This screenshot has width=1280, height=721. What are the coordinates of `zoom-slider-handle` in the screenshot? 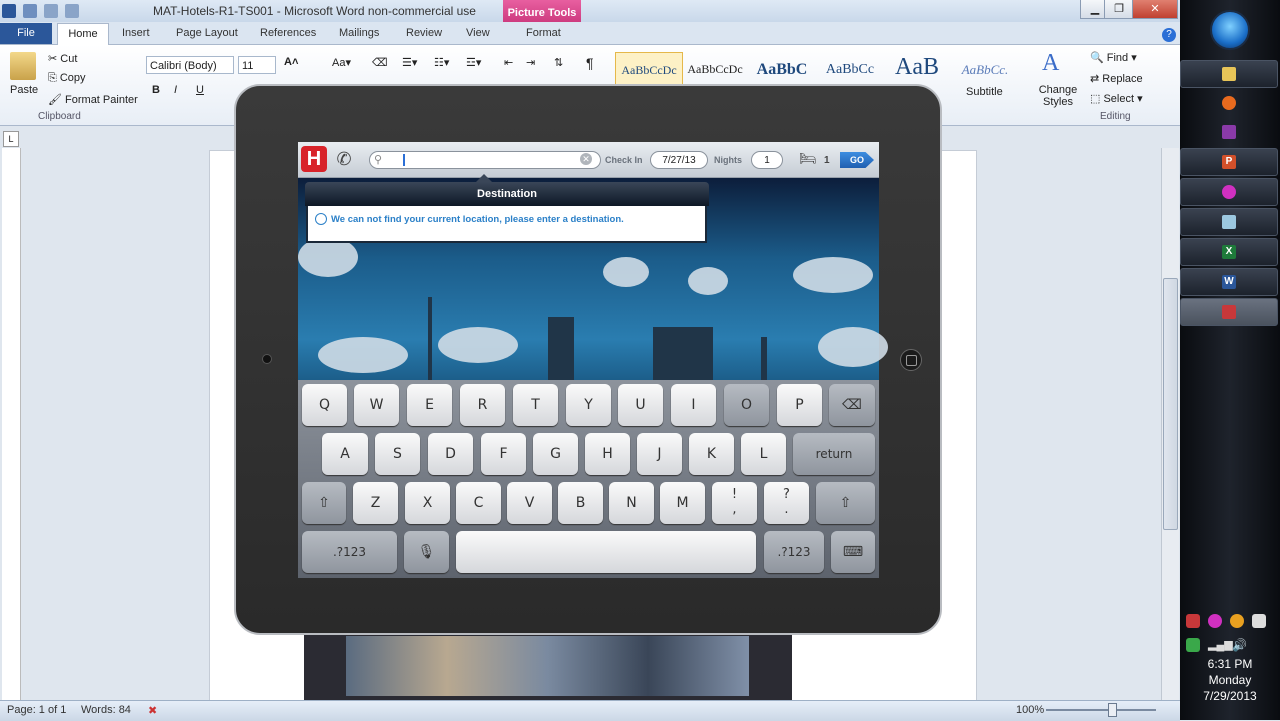 It's located at (1112, 710).